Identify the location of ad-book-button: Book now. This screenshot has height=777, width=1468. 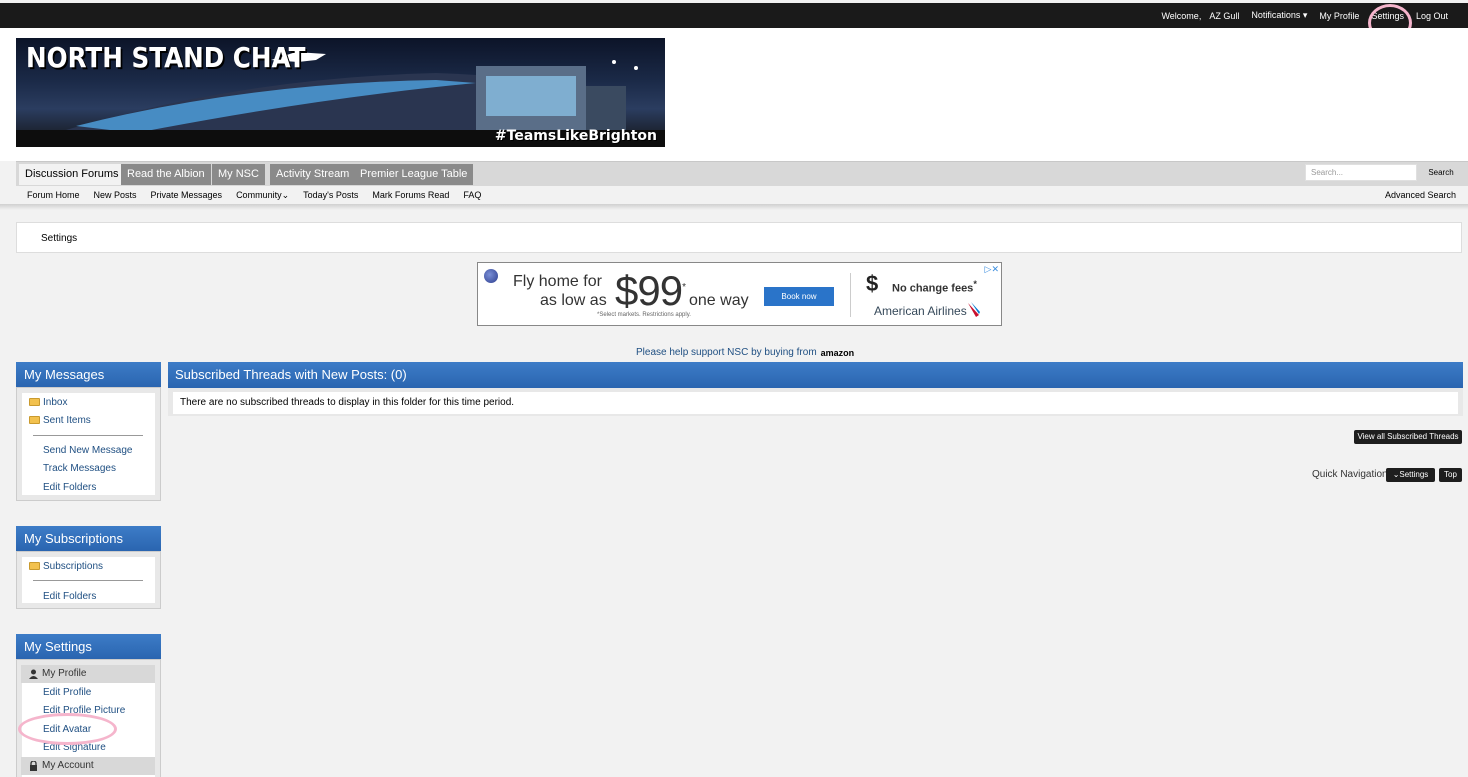
(799, 296).